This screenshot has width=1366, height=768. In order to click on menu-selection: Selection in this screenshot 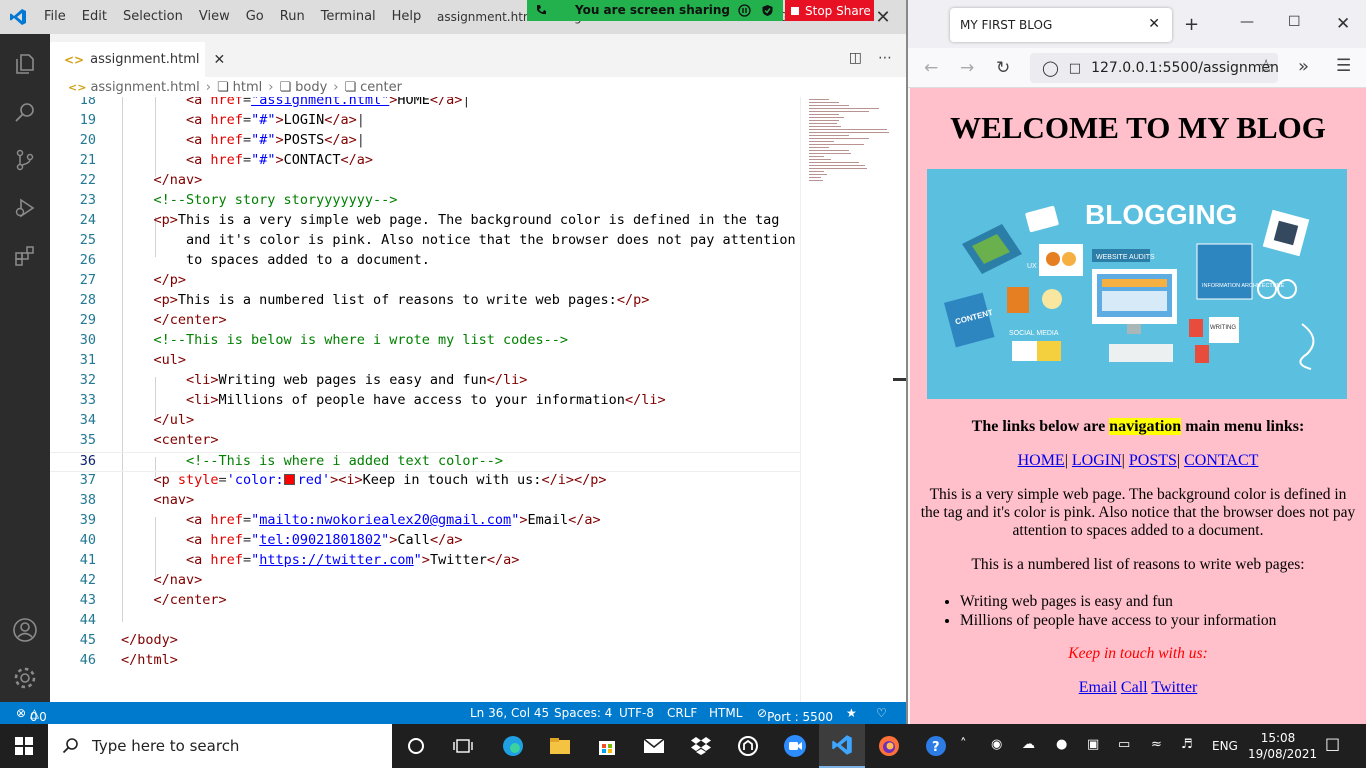, I will do `click(153, 17)`.